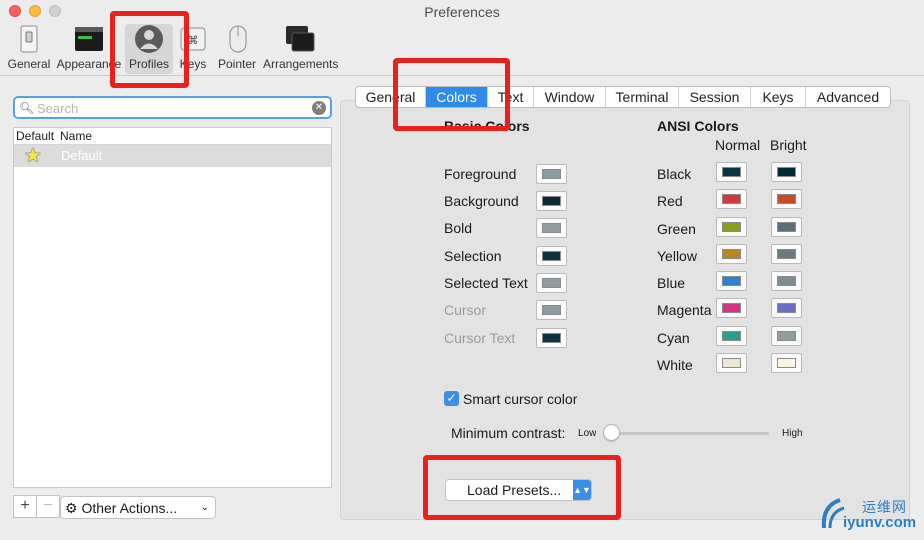 This screenshot has width=924, height=540. I want to click on minimum-contrast-slider, so click(687, 433).